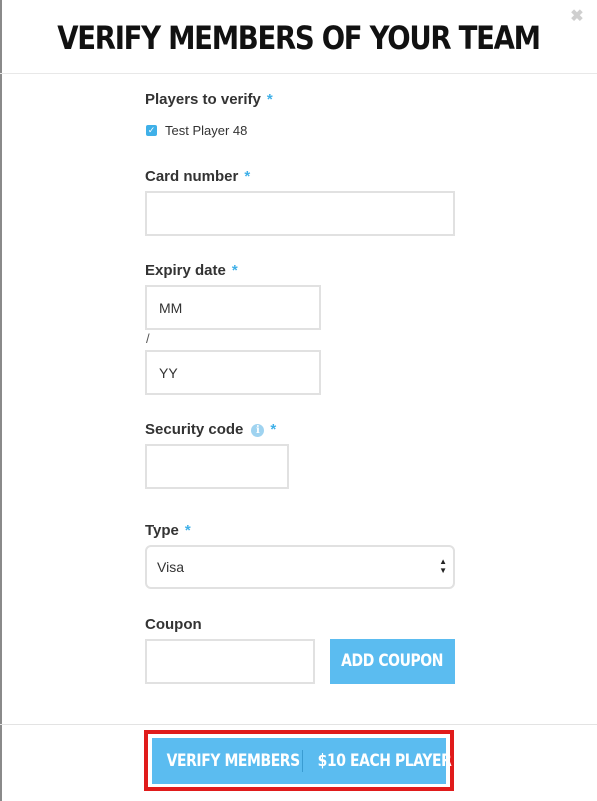  I want to click on header-divider, so click(298, 73).